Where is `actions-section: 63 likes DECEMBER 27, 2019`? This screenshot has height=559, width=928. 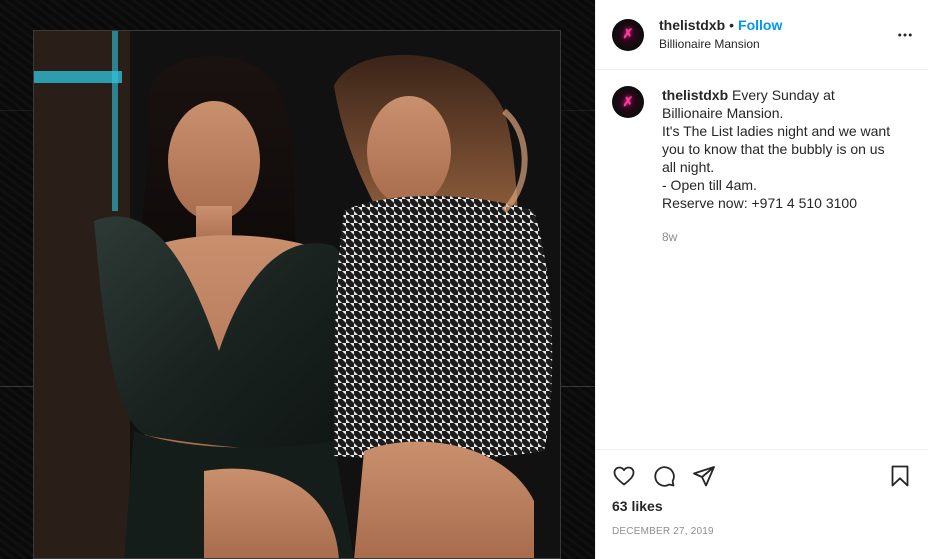 actions-section: 63 likes DECEMBER 27, 2019 is located at coordinates (762, 504).